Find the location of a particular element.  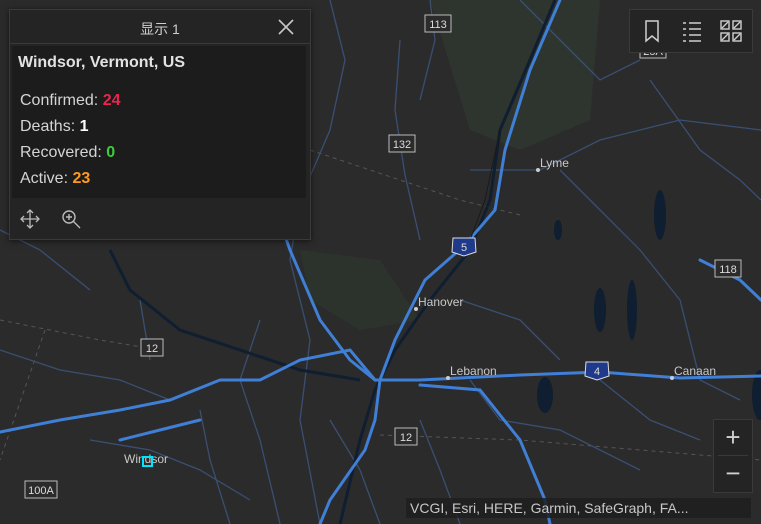

svg-text: 118 is located at coordinates (728, 270).